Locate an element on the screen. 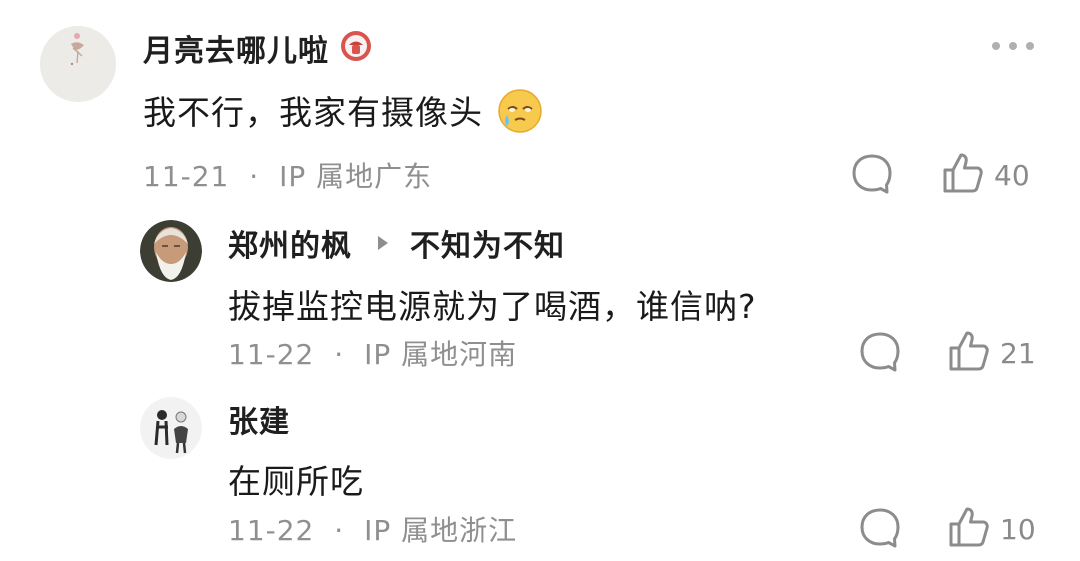 The image size is (1080, 561). ip-location: IP 属地河南 is located at coordinates (441, 354).